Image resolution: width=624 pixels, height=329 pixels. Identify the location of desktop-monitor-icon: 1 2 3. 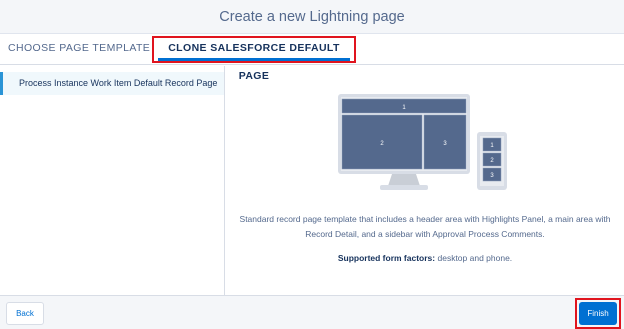
(404, 142).